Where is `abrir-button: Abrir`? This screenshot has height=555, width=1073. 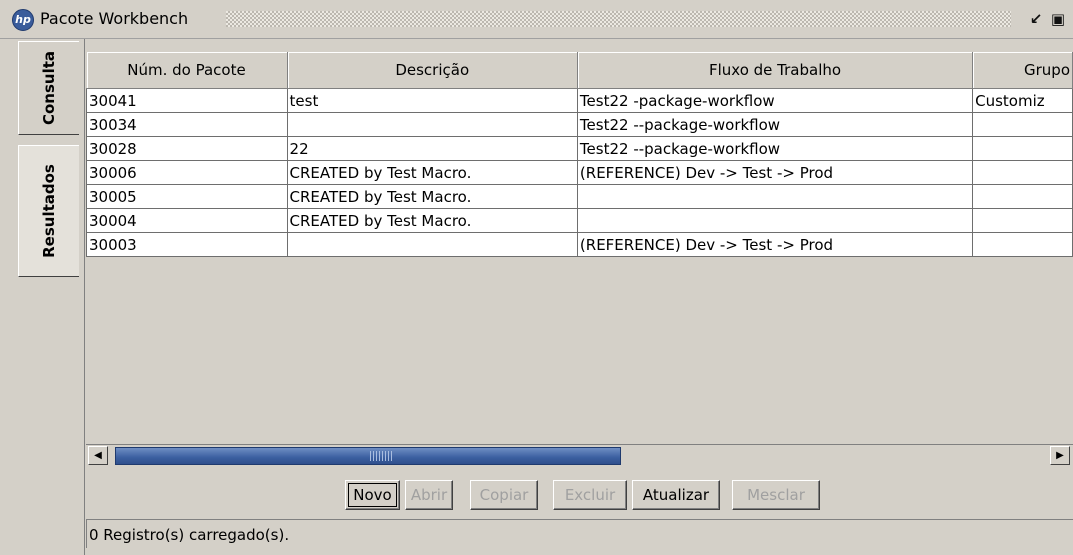 abrir-button: Abrir is located at coordinates (429, 495).